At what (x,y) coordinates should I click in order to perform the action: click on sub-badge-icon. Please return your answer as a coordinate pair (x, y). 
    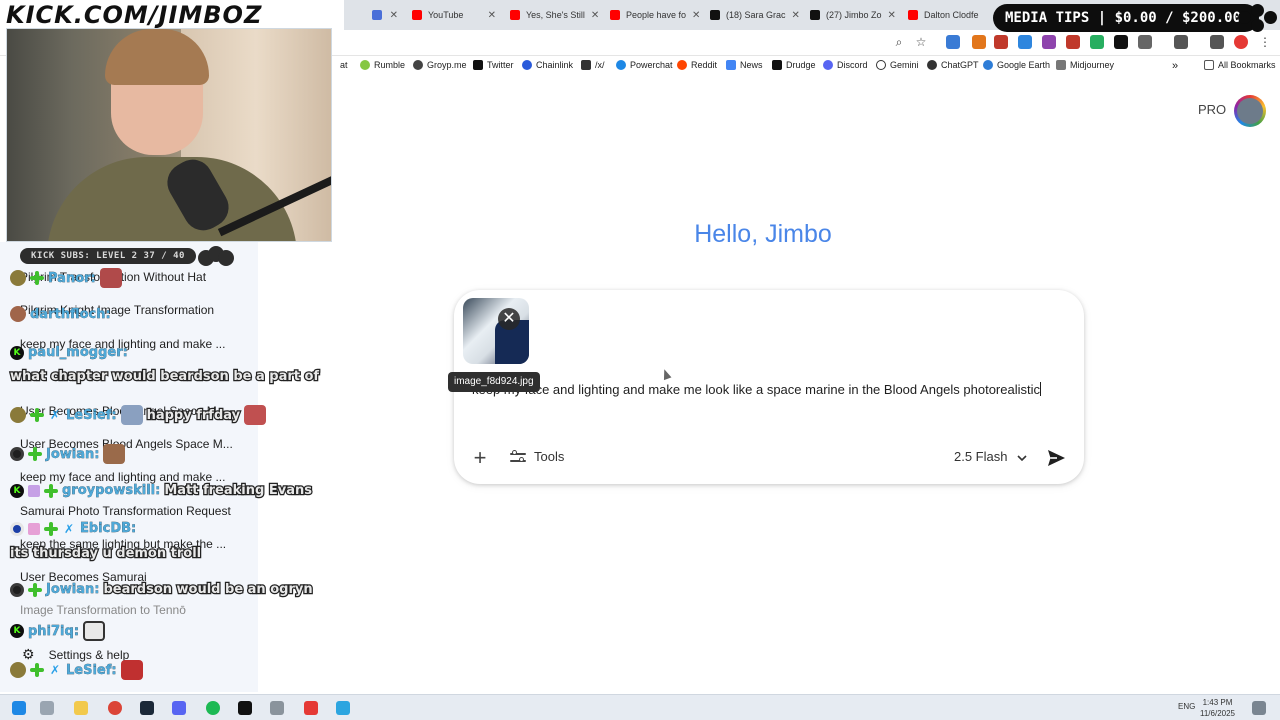
    Looking at the image, I should click on (51, 528).